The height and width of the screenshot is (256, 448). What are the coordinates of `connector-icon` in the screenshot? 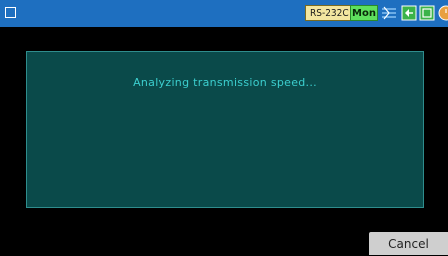 It's located at (409, 13).